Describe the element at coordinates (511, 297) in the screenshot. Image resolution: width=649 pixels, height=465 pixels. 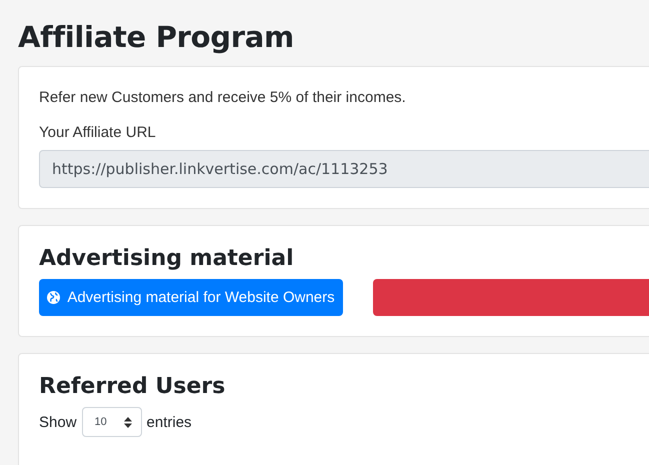
I see `material-button` at that location.